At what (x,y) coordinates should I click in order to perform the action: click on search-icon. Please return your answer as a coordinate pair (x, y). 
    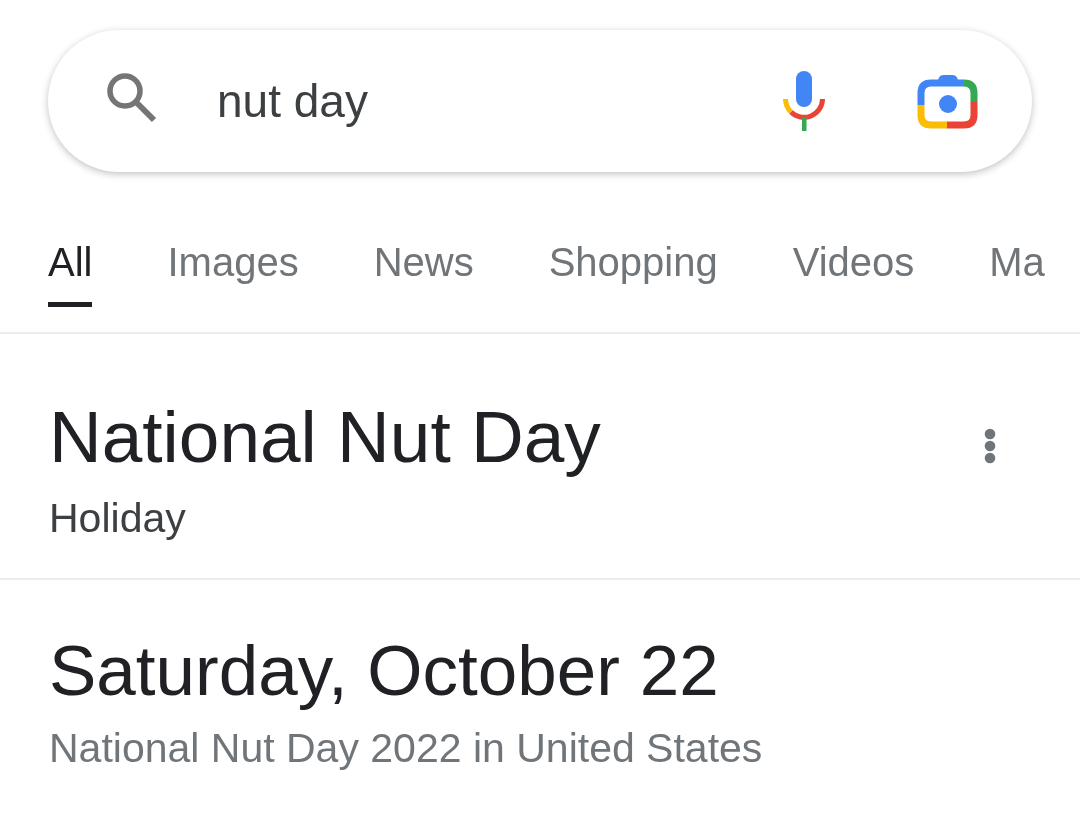
    Looking at the image, I should click on (131, 97).